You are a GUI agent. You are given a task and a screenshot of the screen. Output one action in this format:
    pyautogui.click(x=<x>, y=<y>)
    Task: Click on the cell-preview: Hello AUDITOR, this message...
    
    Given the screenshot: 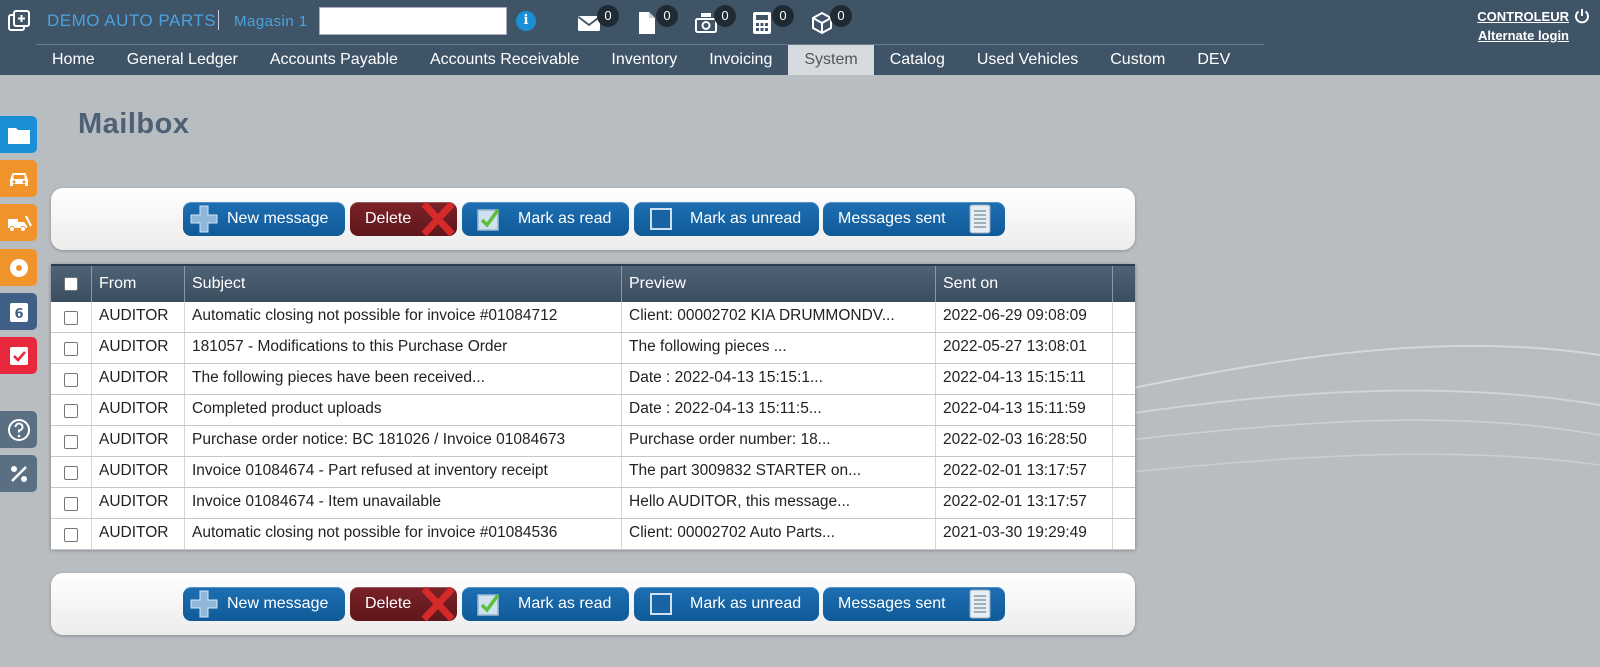 What is the action you would take?
    pyautogui.click(x=779, y=503)
    